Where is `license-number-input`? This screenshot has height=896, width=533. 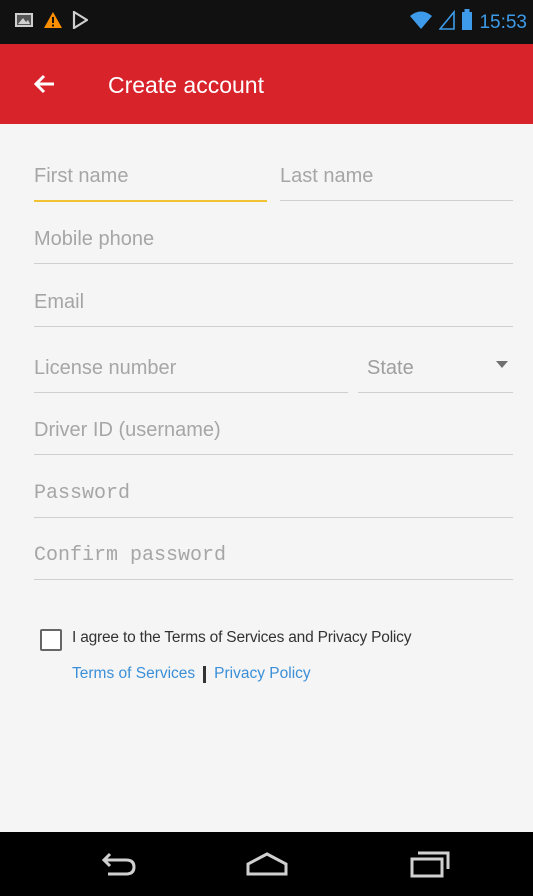 license-number-input is located at coordinates (191, 368).